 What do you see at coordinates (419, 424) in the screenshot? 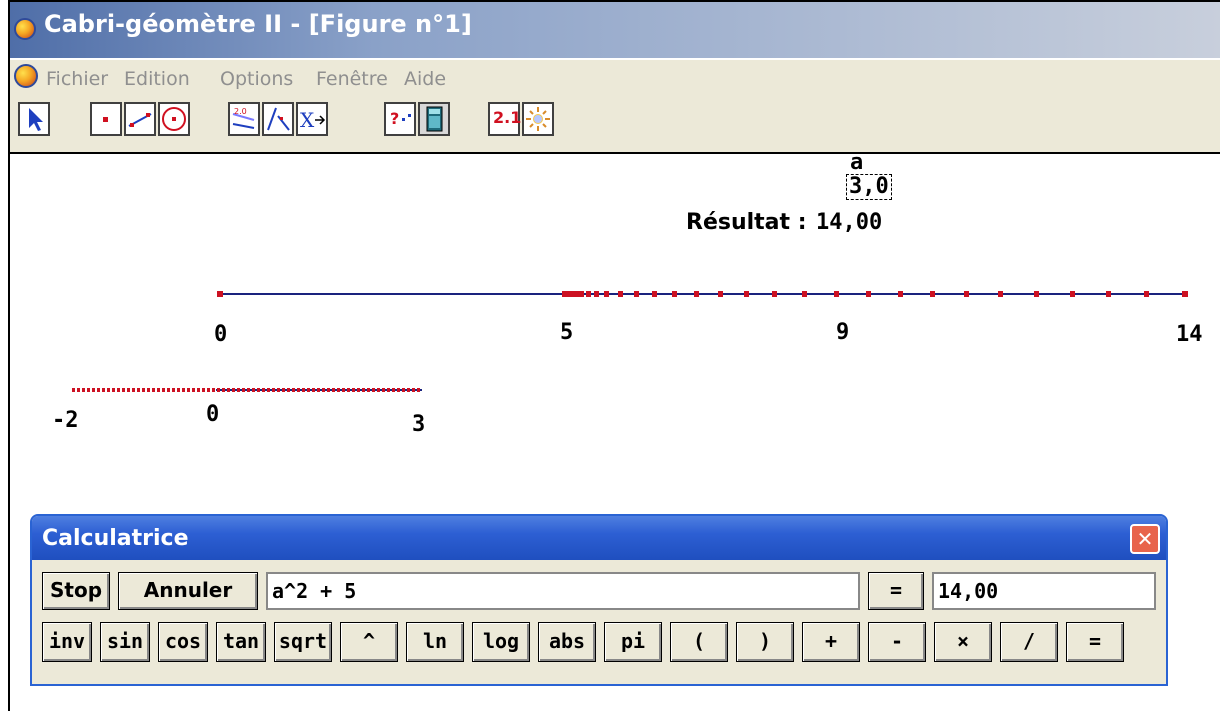
I see `axis2-label-3: 3` at bounding box center [419, 424].